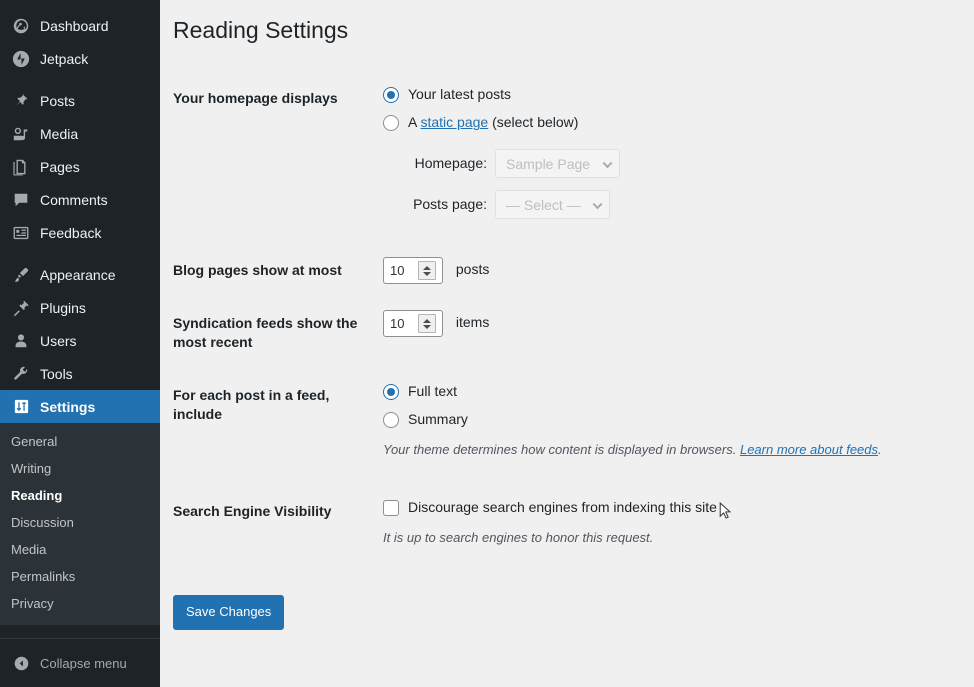 This screenshot has width=974, height=687. What do you see at coordinates (21, 407) in the screenshot?
I see `settings-icon` at bounding box center [21, 407].